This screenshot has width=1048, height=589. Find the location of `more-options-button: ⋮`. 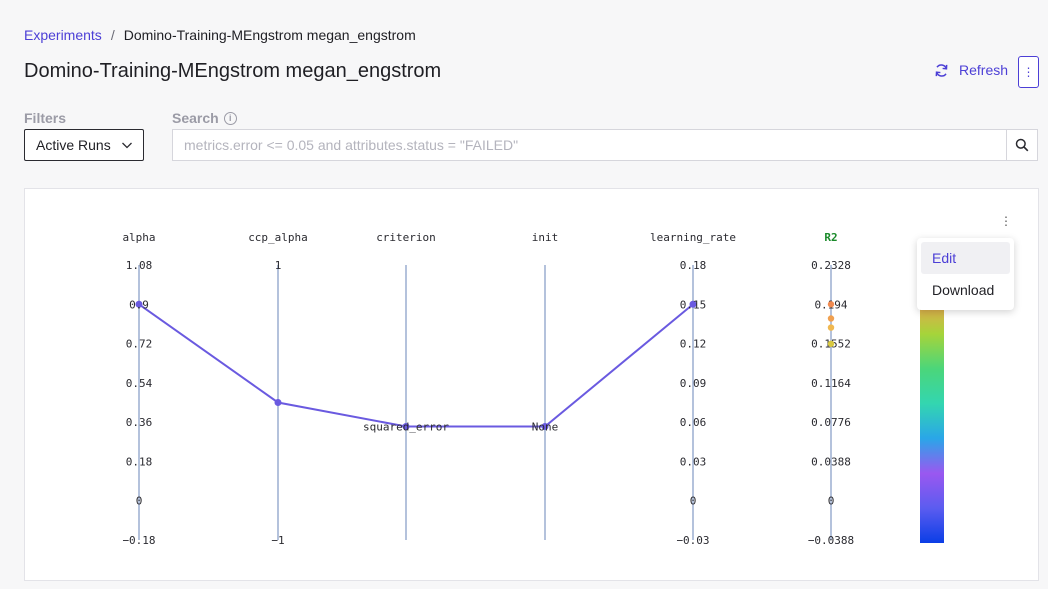

more-options-button: ⋮ is located at coordinates (1028, 72).